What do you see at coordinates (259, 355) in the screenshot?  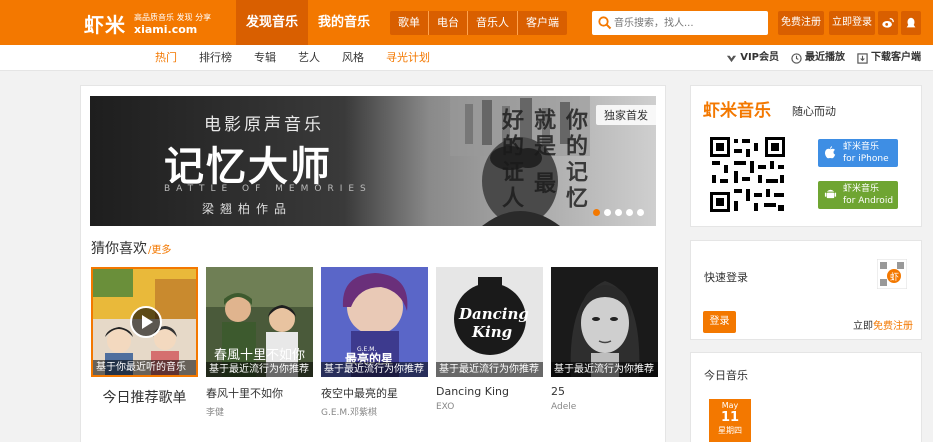 I see `svg-text: 春風十里不如你` at bounding box center [259, 355].